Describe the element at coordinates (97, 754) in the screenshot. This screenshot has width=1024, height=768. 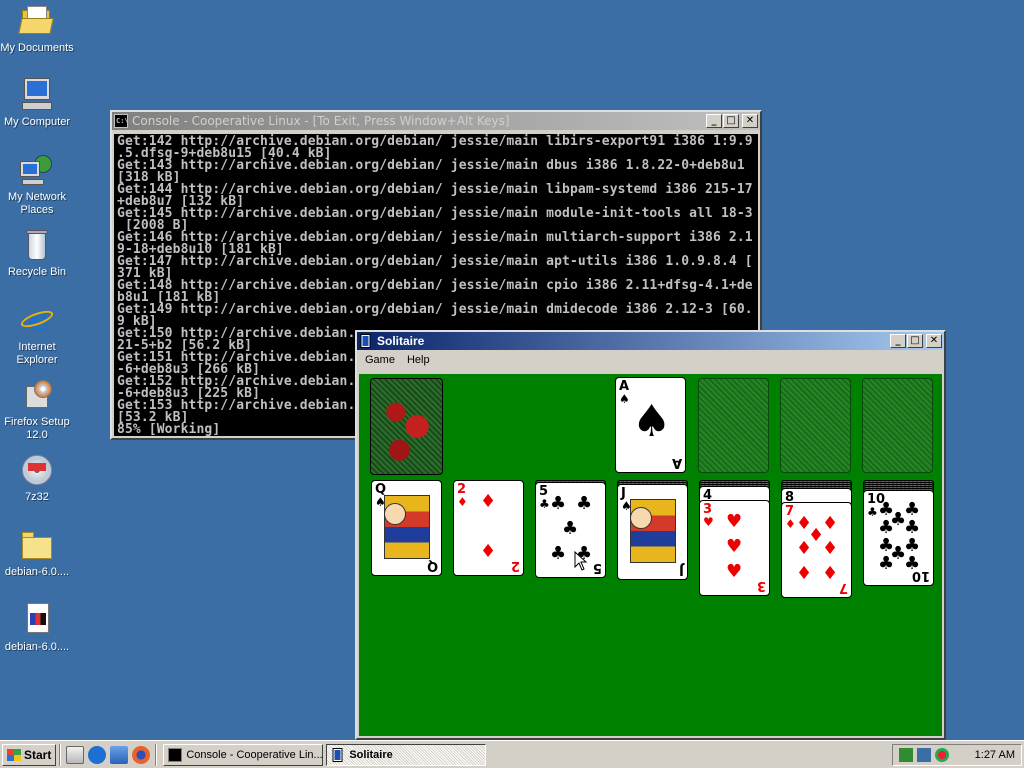
I see `internet-explorer-icon` at that location.